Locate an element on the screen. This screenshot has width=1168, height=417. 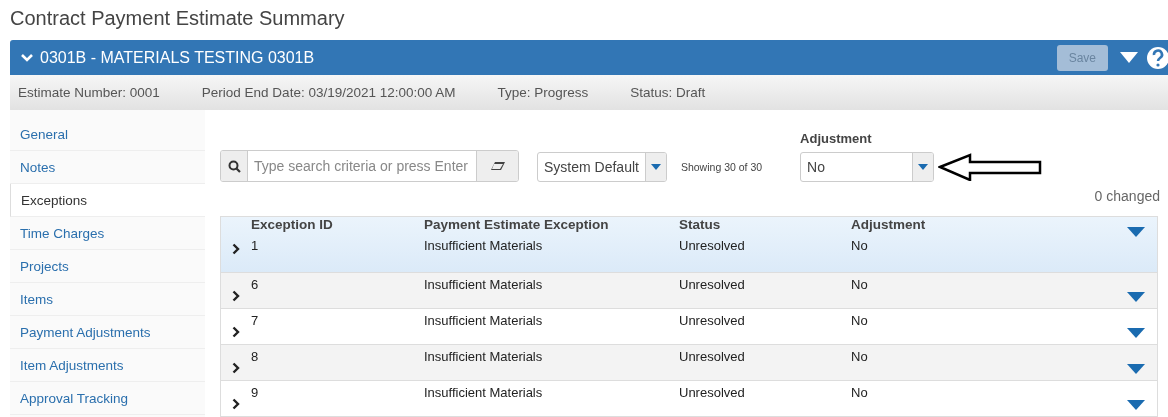
page-title: Contract Payment Estimate Summary is located at coordinates (177, 18).